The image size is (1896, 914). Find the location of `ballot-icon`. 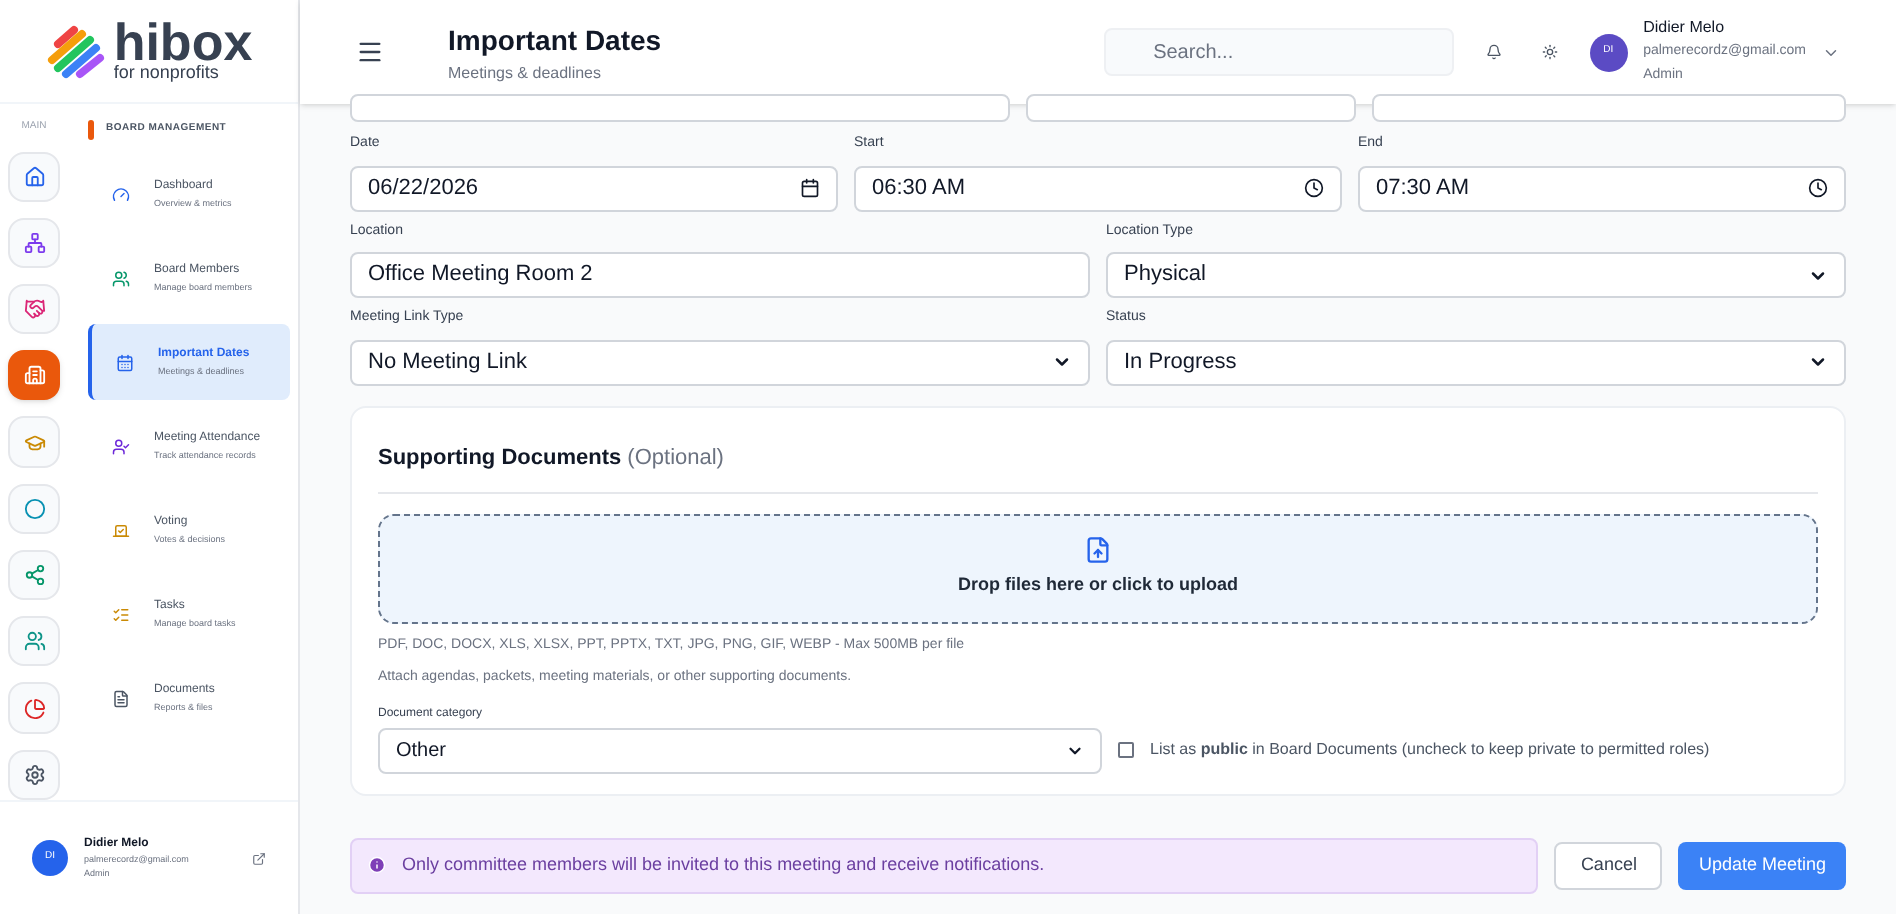

ballot-icon is located at coordinates (121, 530).